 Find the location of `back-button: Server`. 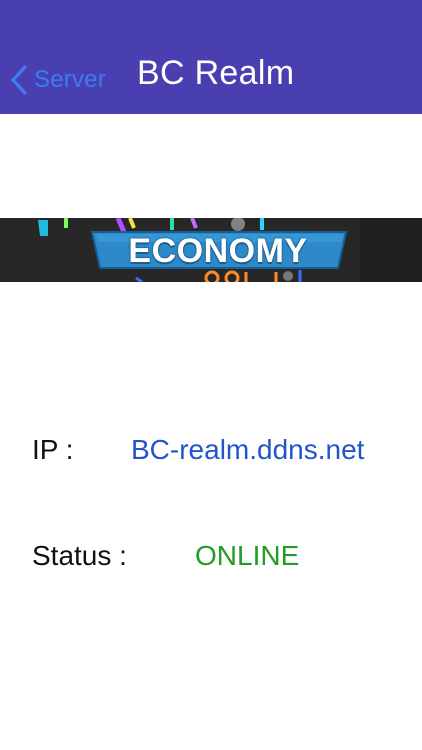

back-button: Server is located at coordinates (58, 80).